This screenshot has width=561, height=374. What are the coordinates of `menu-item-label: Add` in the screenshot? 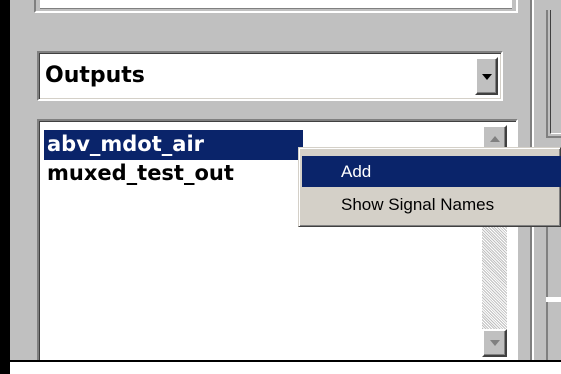 It's located at (356, 171).